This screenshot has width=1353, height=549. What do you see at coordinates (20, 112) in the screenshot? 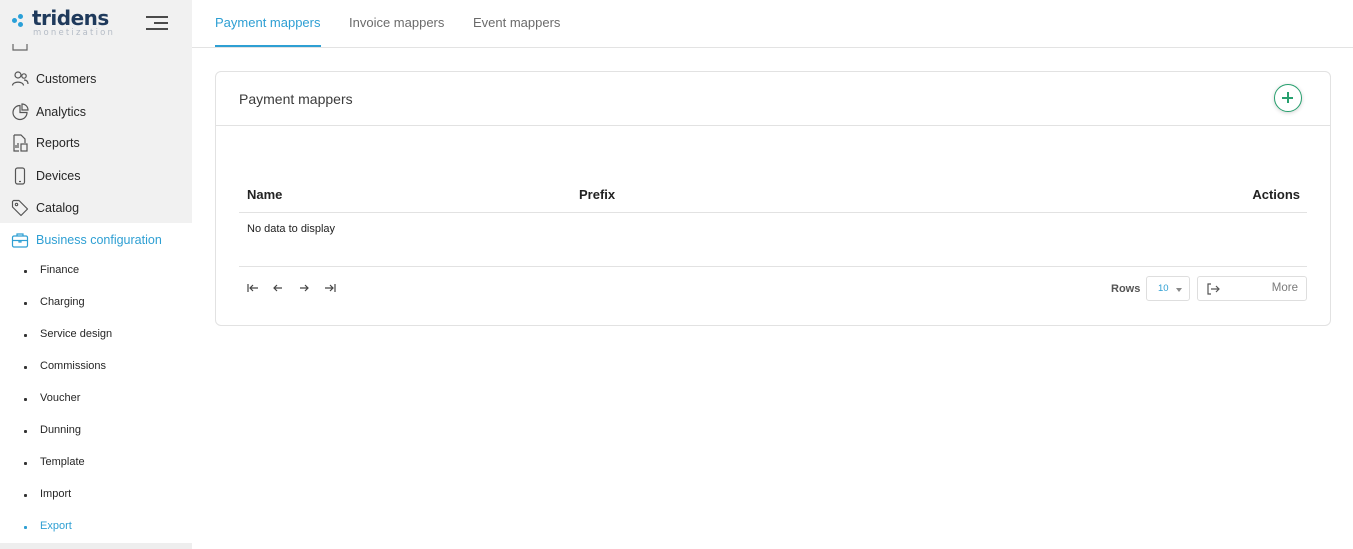
I see `pie-chart-icon` at bounding box center [20, 112].